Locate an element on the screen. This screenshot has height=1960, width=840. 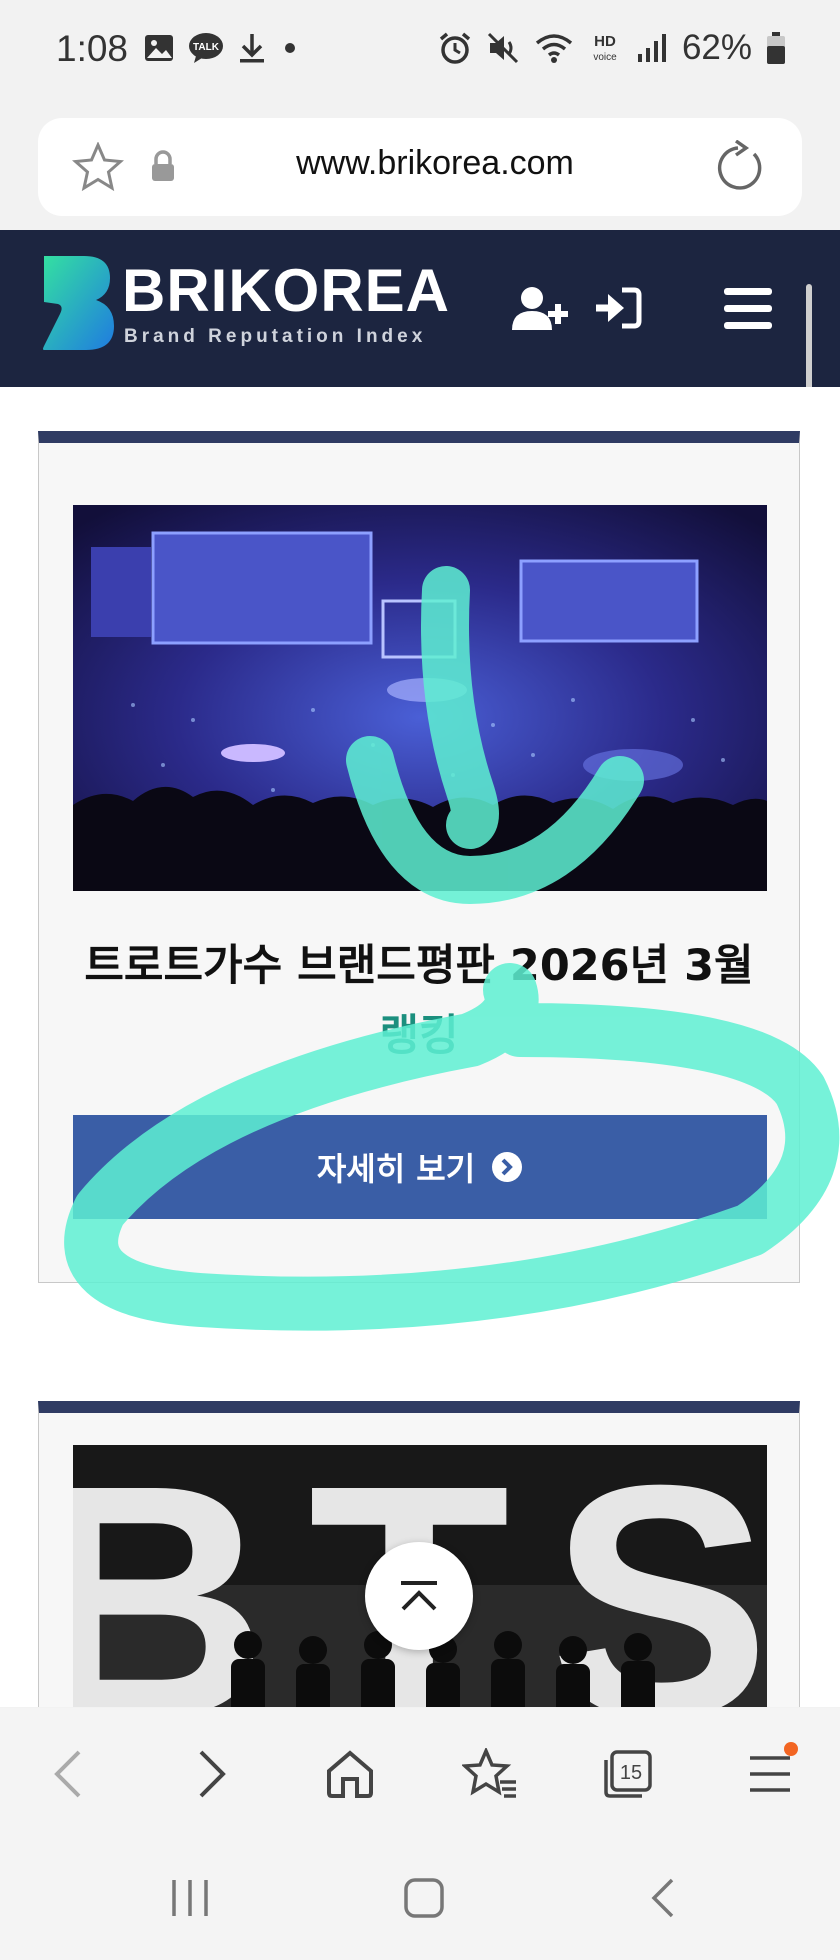
status-left-icons: TALK is located at coordinates (222, 48).